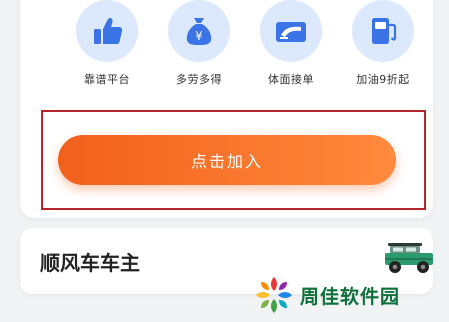  I want to click on benefit-label: 多劳多得, so click(199, 79).